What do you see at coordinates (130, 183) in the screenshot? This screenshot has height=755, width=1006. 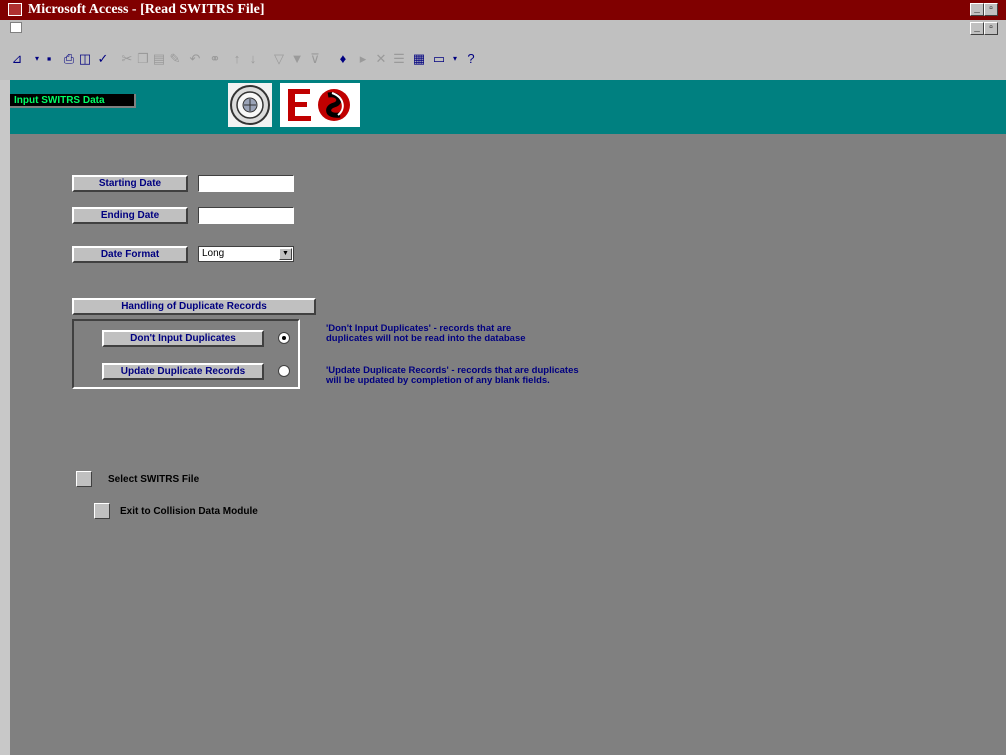 I see `starting-date-label: Starting Date` at bounding box center [130, 183].